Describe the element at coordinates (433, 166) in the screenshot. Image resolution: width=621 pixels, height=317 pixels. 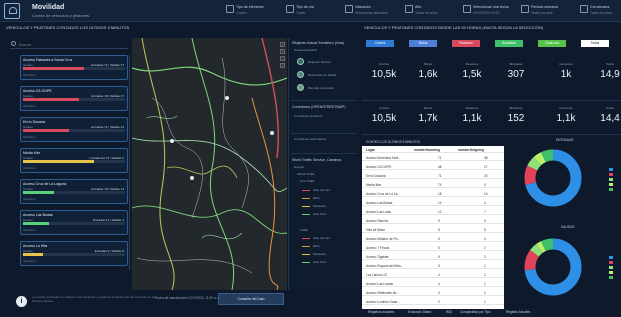
I see `table-row: Acceso C/LOOPE 48 17` at that location.